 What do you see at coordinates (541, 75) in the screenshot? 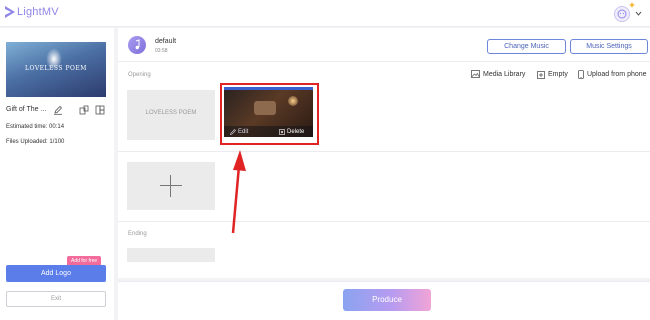
I see `empty-slot-icon` at bounding box center [541, 75].